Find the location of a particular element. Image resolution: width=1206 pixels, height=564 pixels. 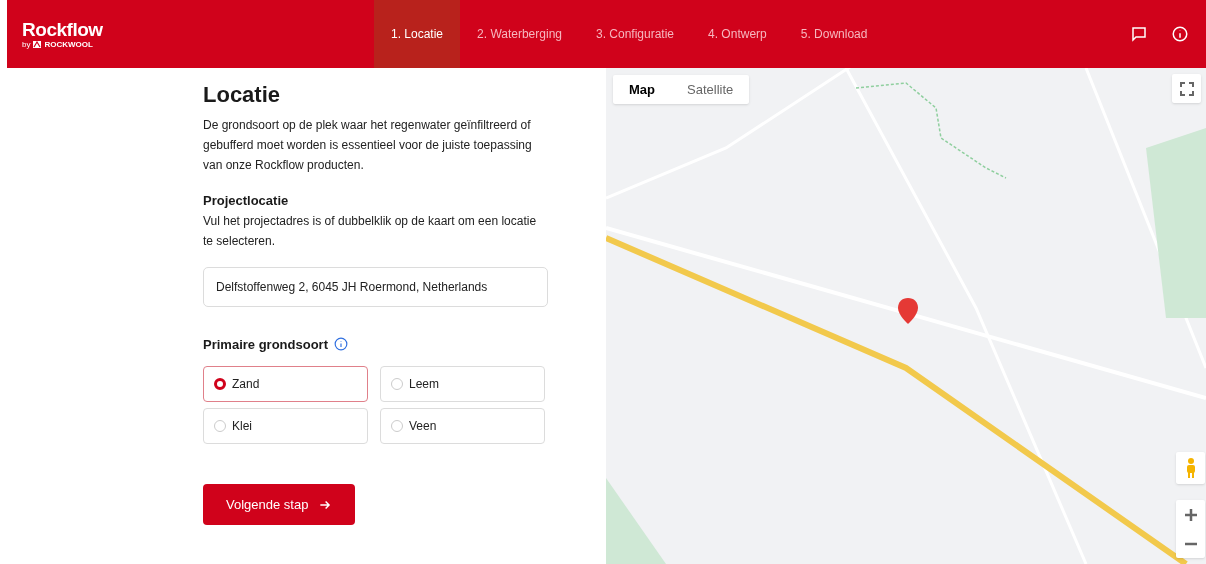

soil-option: Veen is located at coordinates (462, 426).